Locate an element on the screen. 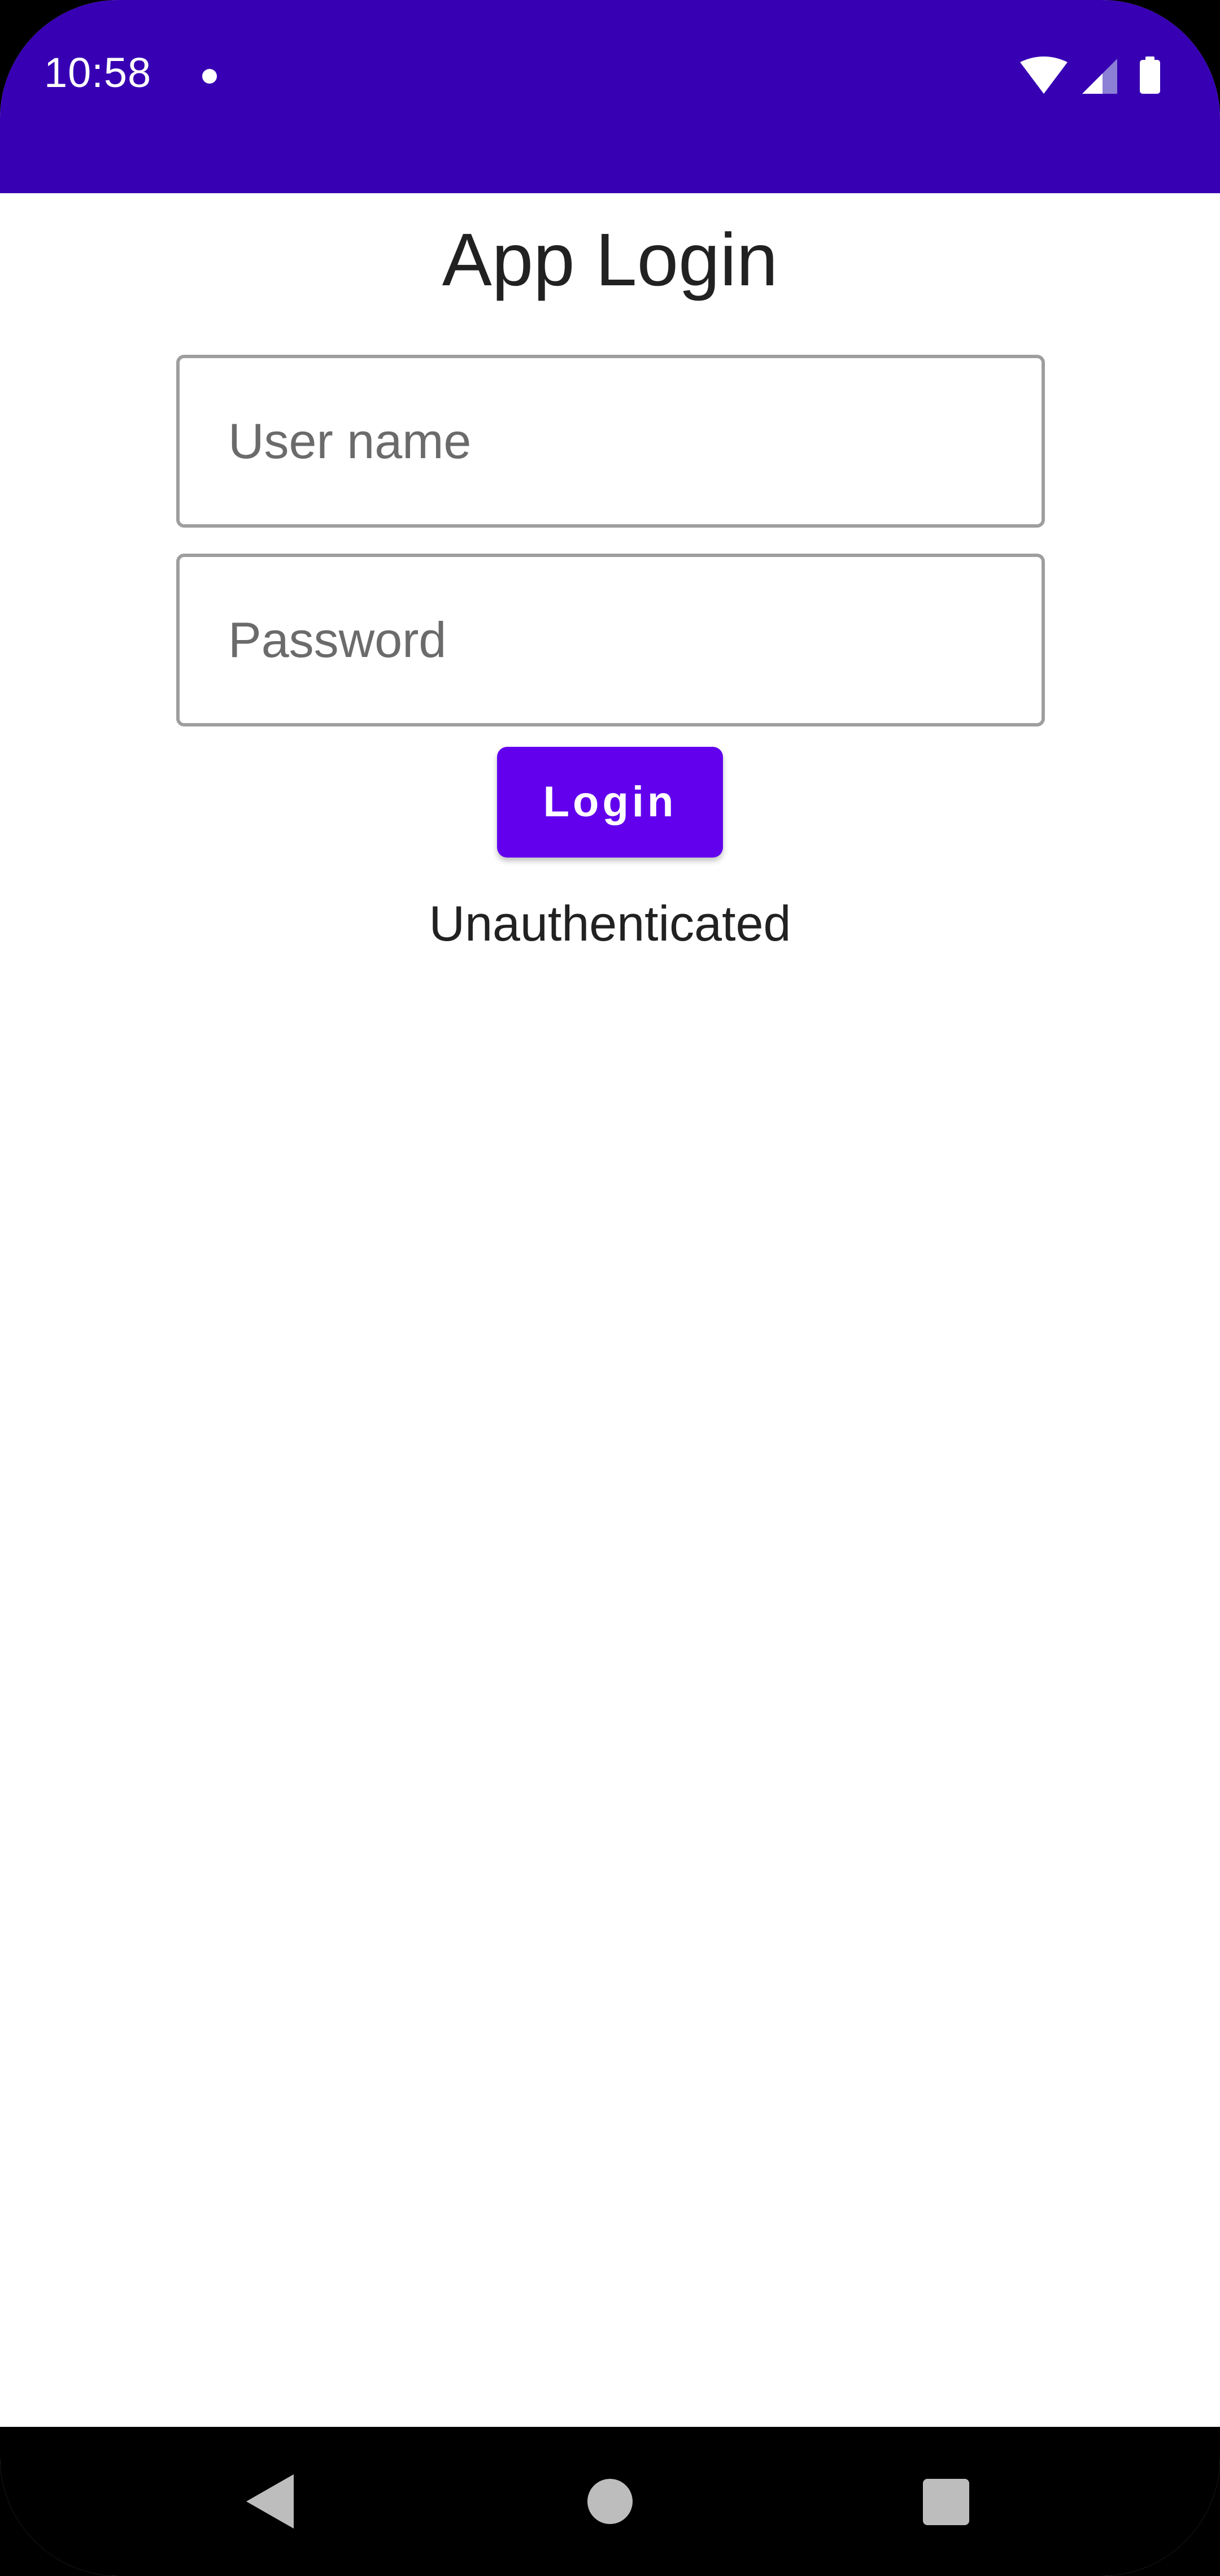 This screenshot has height=2576, width=1220. username-input is located at coordinates (611, 441).